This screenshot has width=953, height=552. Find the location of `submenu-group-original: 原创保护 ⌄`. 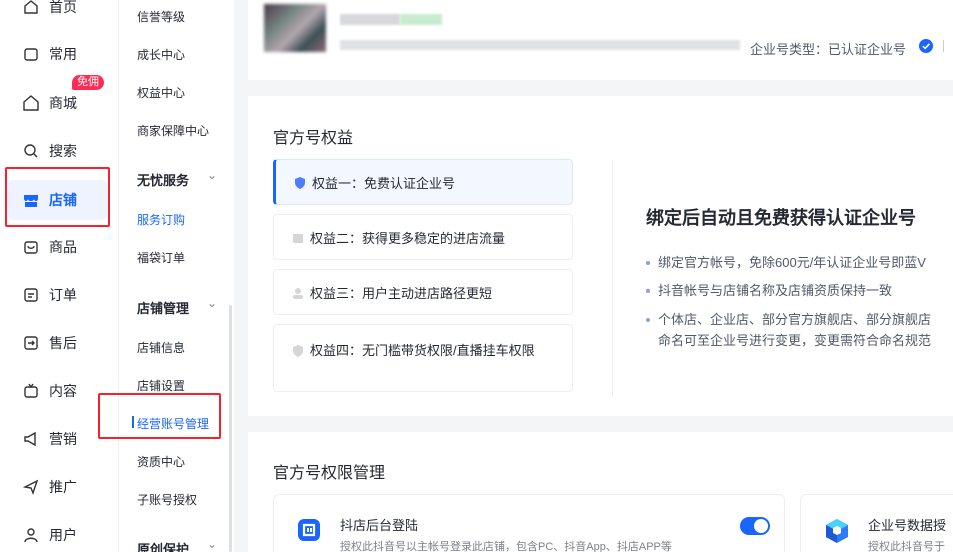

submenu-group-original: 原创保护 ⌄ is located at coordinates (177, 544).